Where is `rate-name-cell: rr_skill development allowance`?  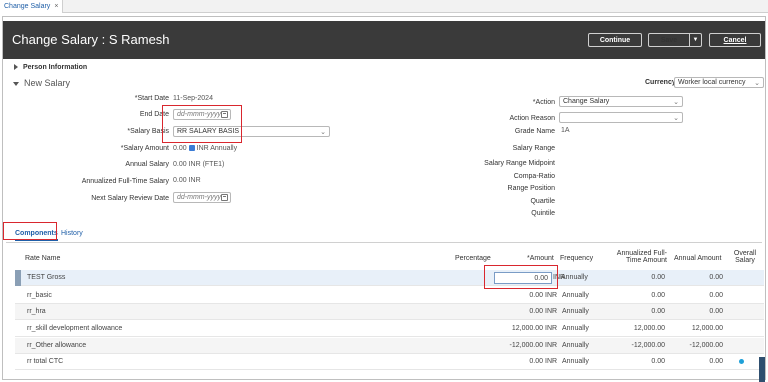 rate-name-cell: rr_skill development allowance is located at coordinates (75, 328).